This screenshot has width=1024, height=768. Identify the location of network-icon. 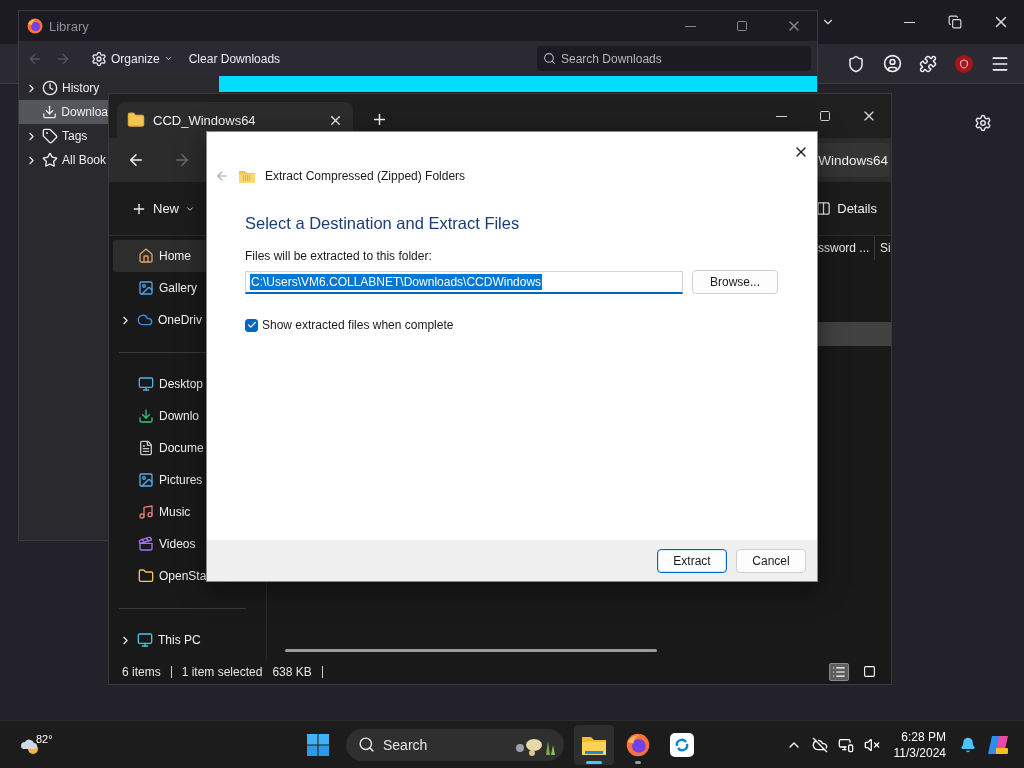
(845, 744).